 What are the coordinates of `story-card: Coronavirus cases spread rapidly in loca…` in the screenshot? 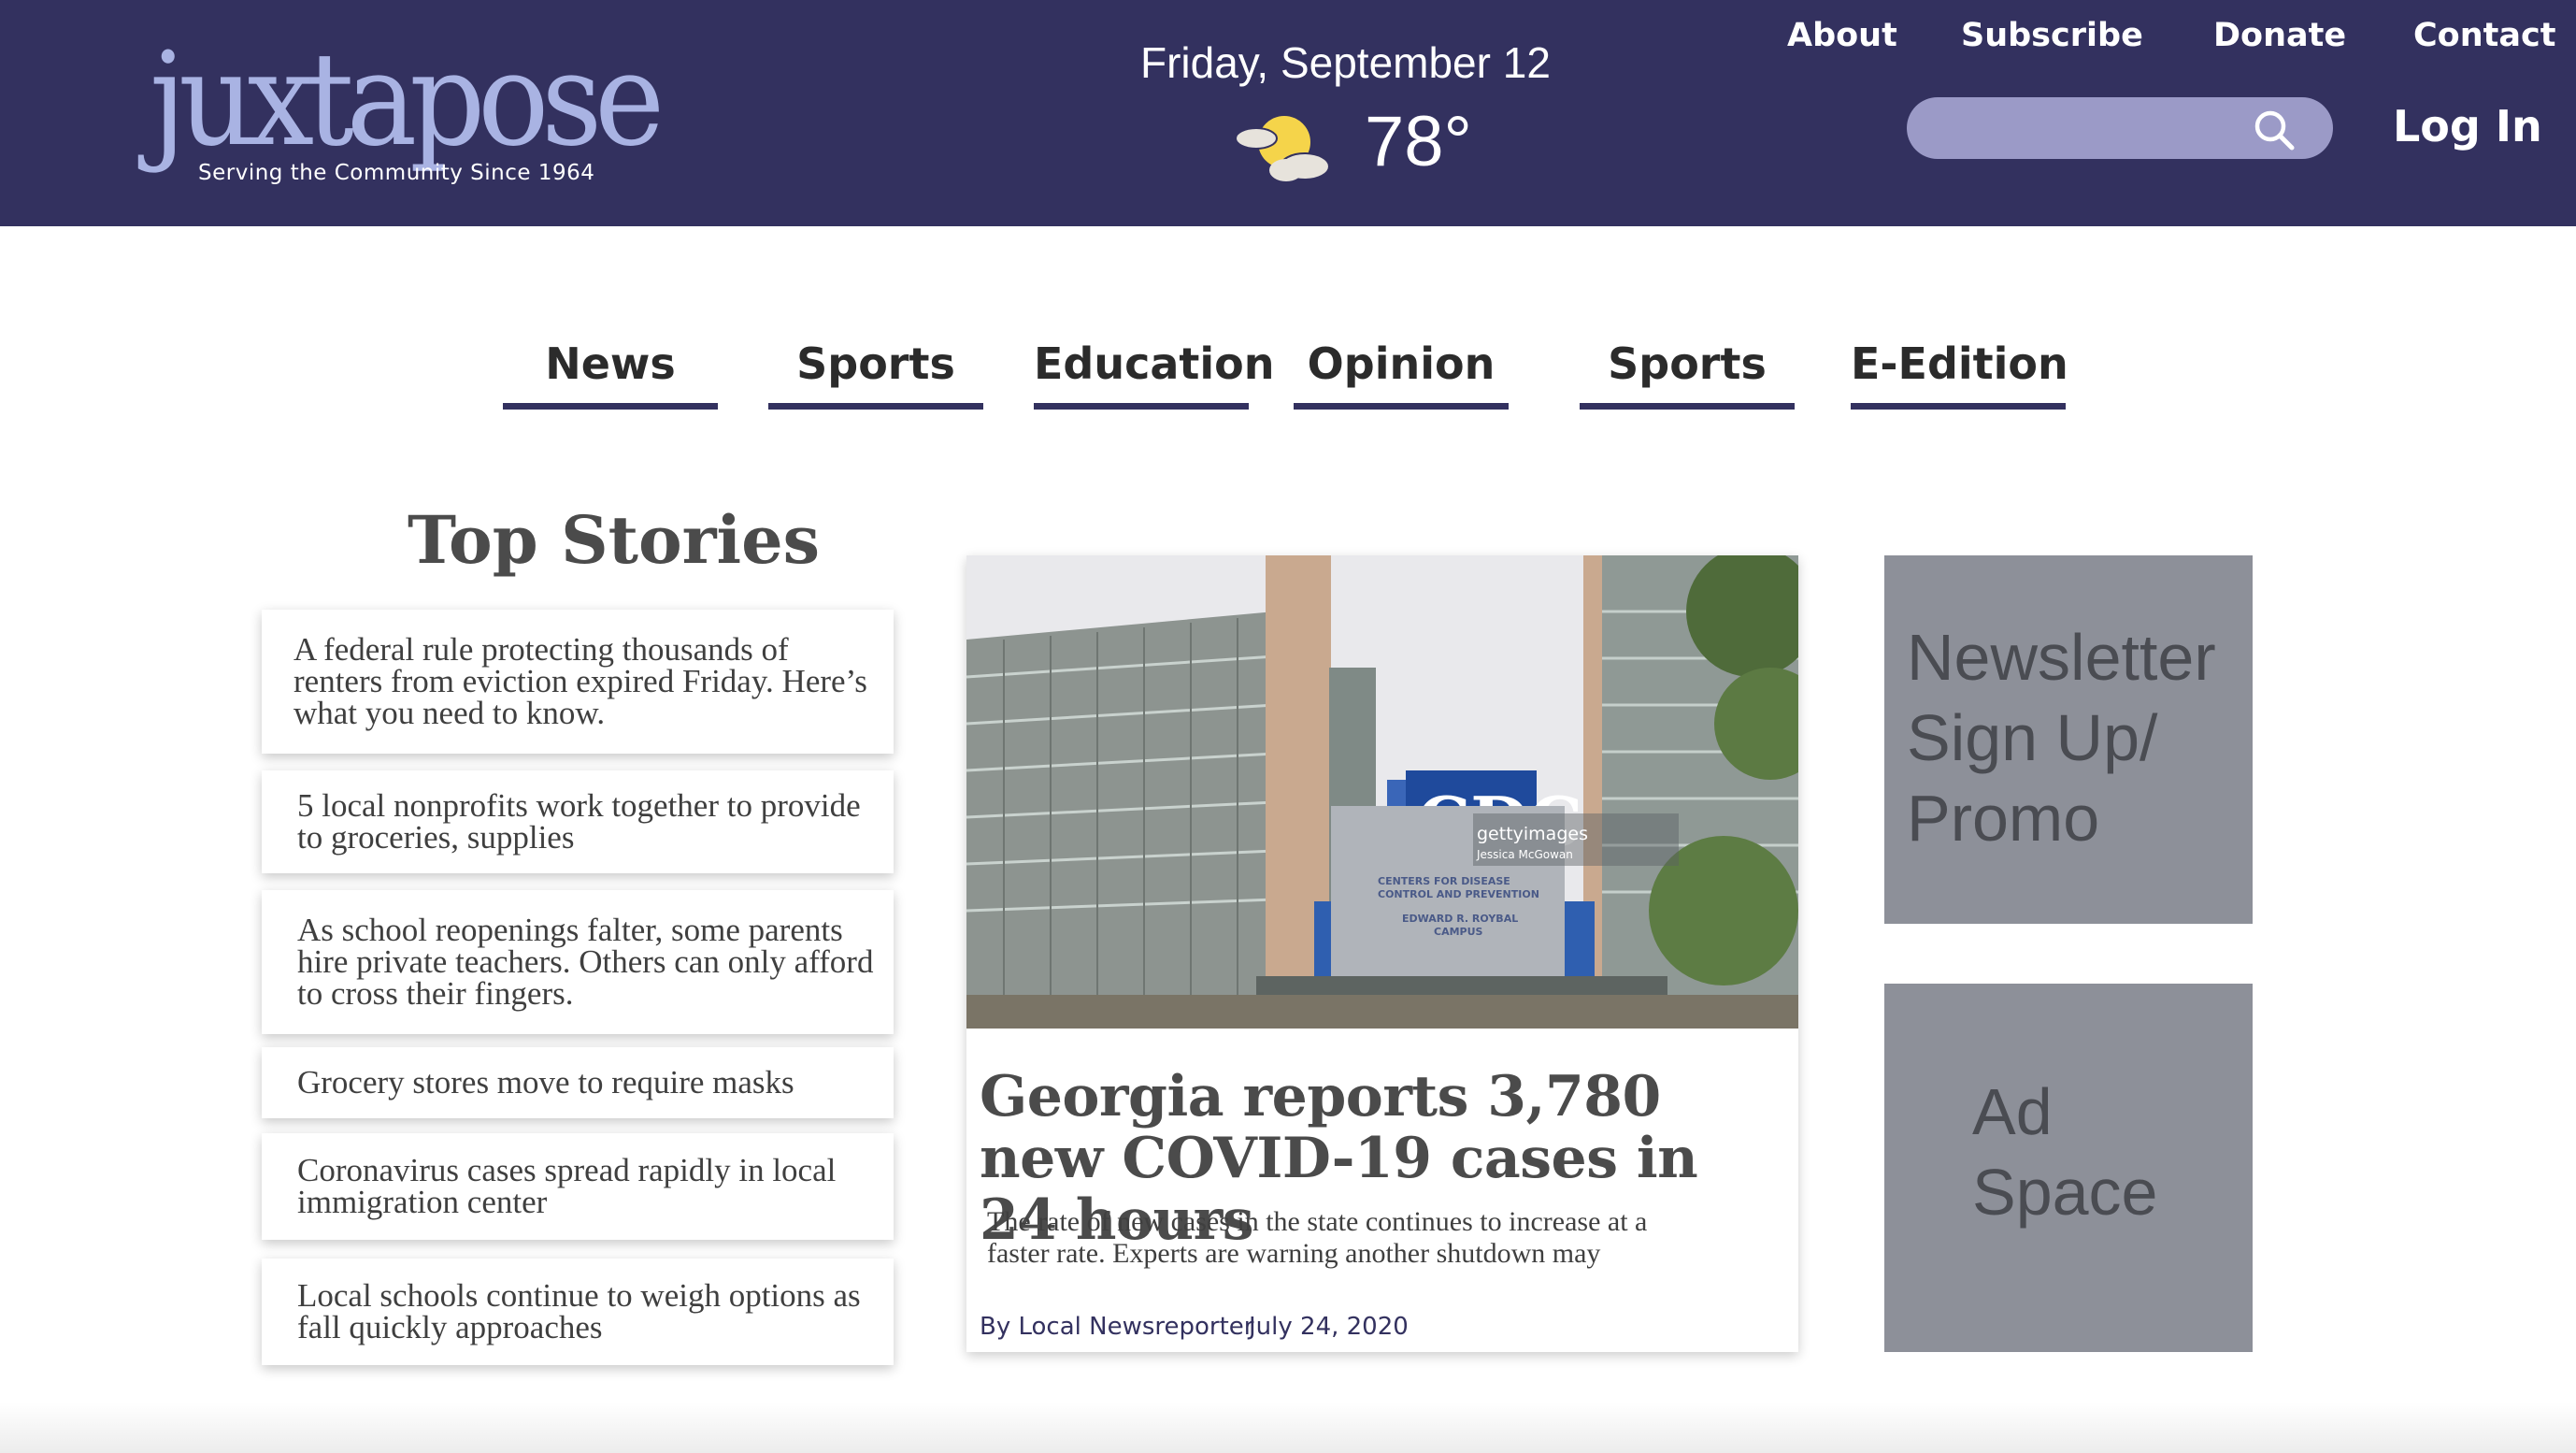 It's located at (578, 1186).